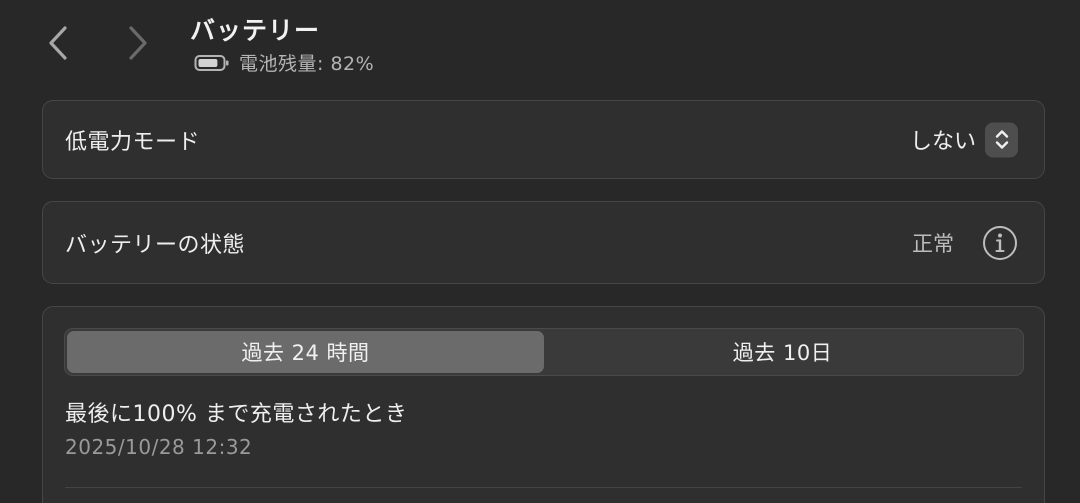 The height and width of the screenshot is (503, 1080). What do you see at coordinates (155, 245) in the screenshot?
I see `battery-health-label: バッテリーの状態` at bounding box center [155, 245].